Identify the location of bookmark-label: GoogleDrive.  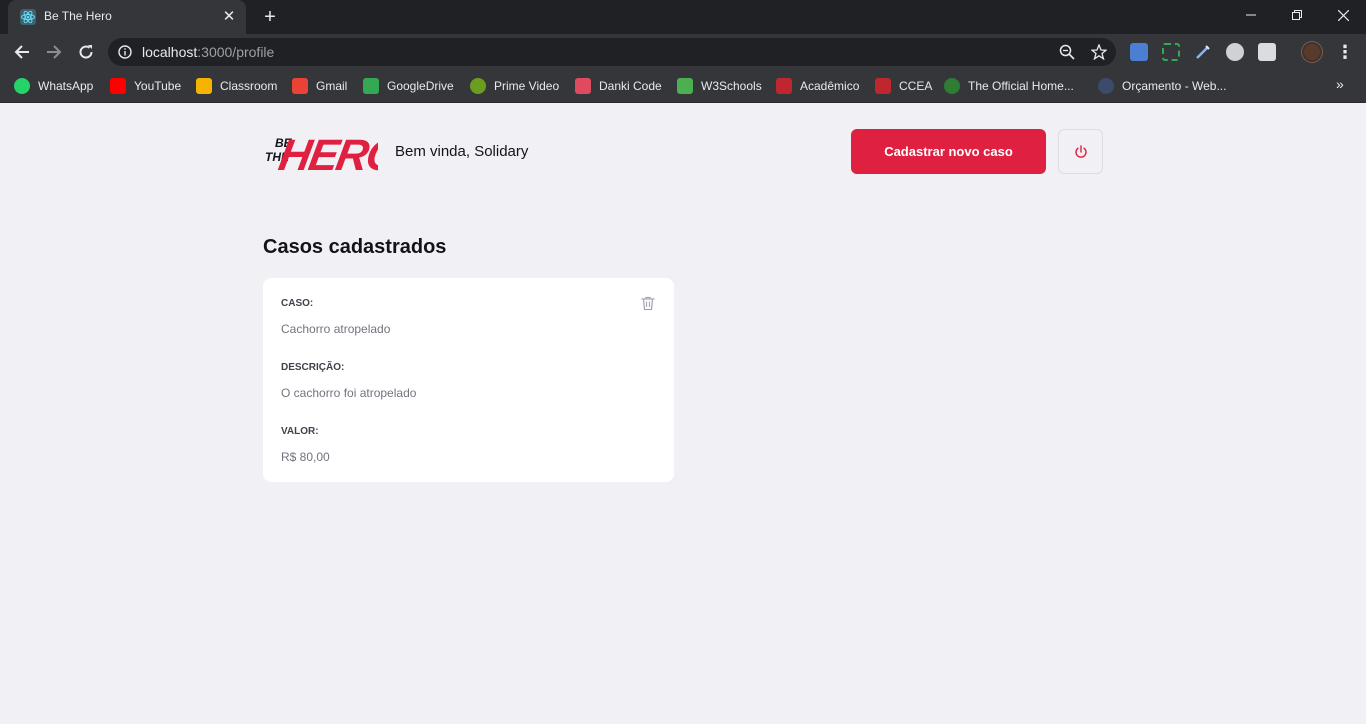
(420, 86).